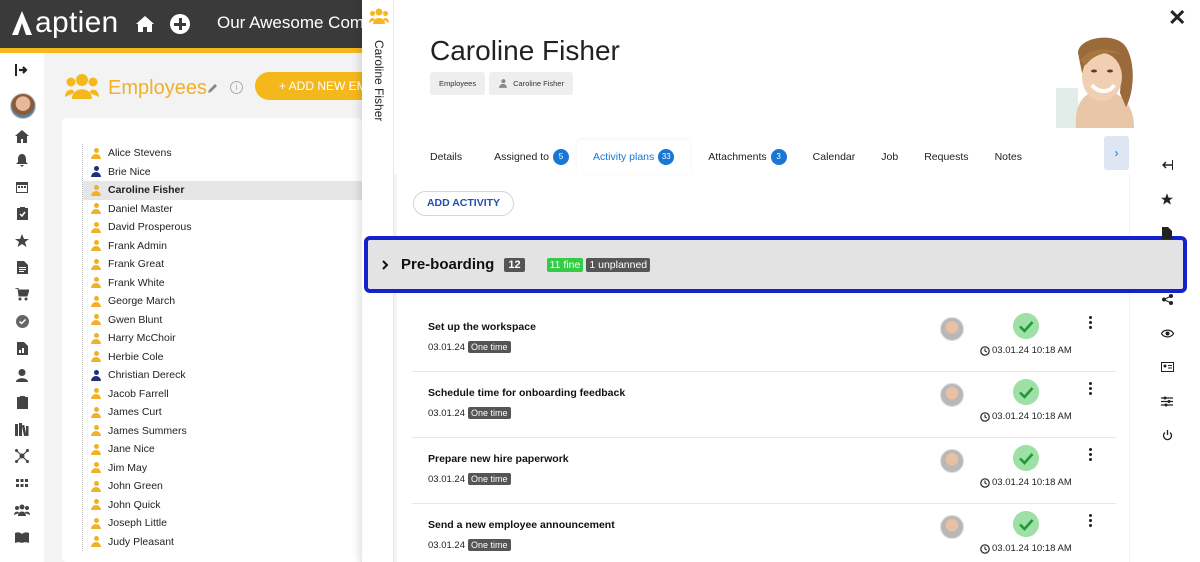 This screenshot has height=562, width=1200. Describe the element at coordinates (222, 283) in the screenshot. I see `employee-list-item: Frank White` at that location.